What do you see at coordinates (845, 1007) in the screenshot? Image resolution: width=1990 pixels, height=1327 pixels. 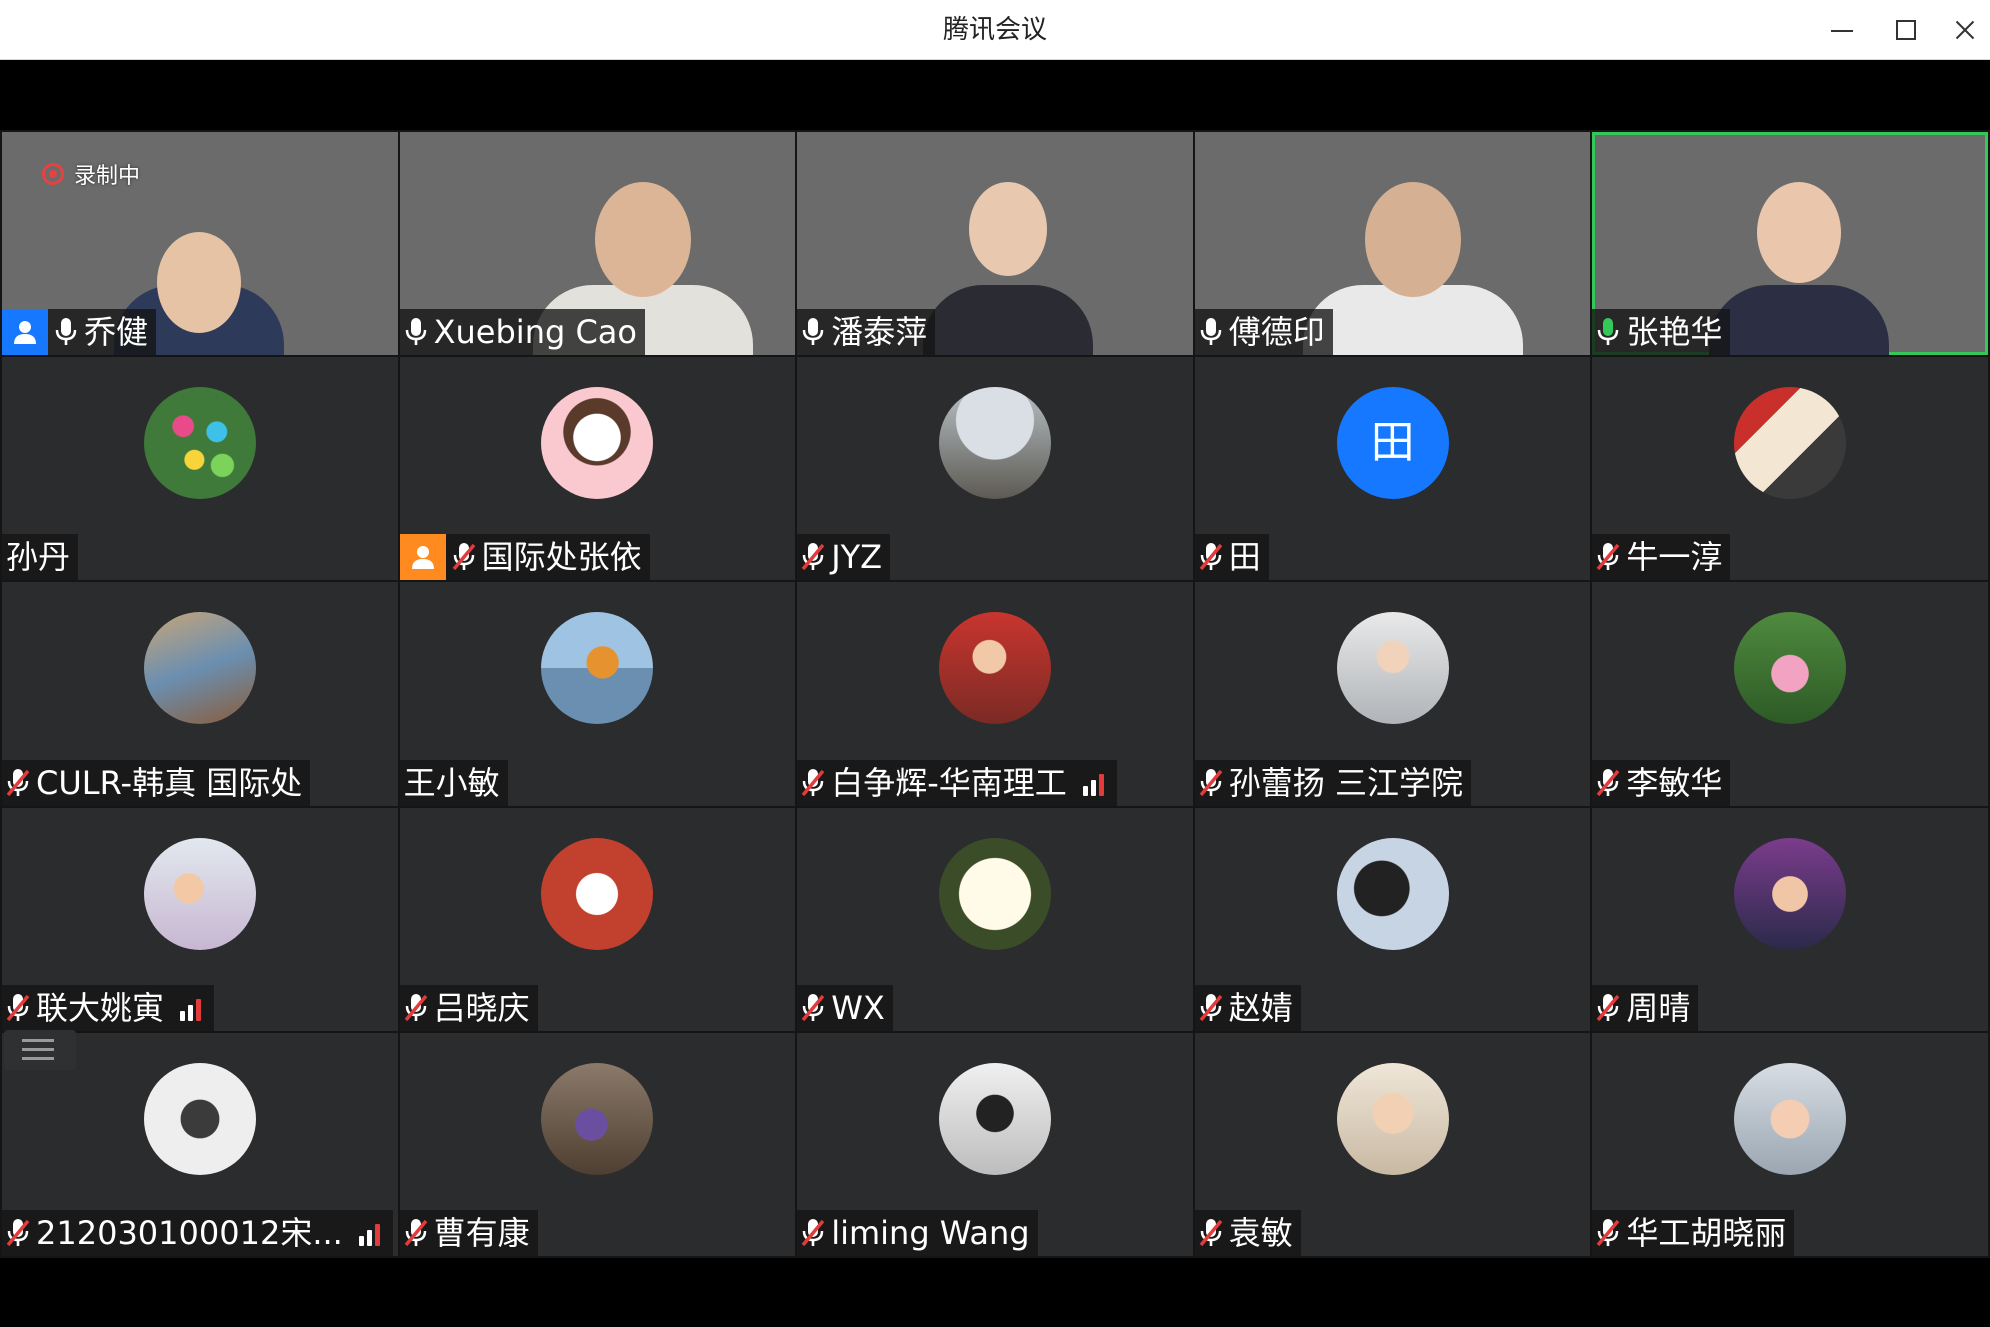 I see `name-bar: WX` at bounding box center [845, 1007].